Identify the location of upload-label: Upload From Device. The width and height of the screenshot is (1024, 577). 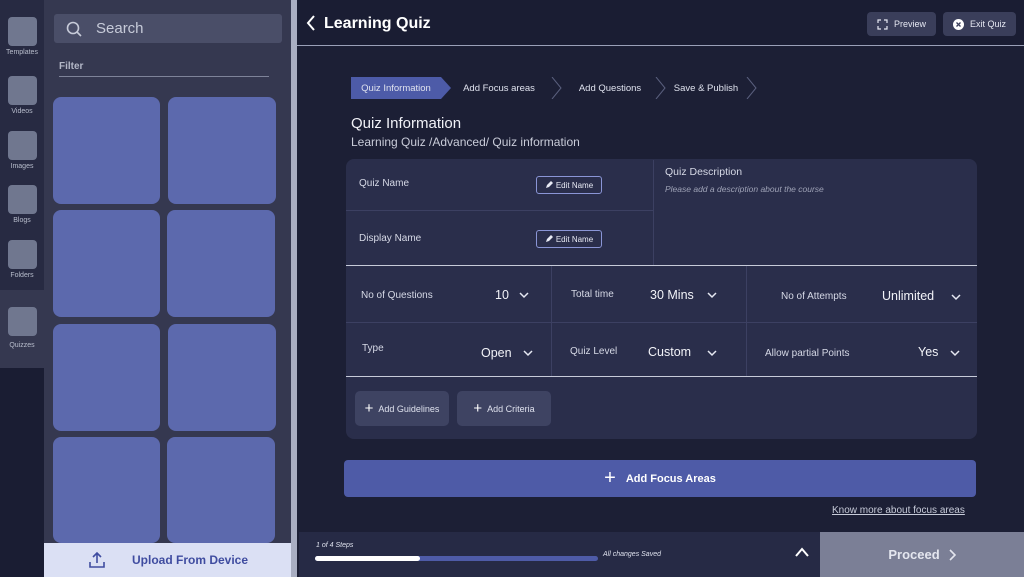
(190, 560).